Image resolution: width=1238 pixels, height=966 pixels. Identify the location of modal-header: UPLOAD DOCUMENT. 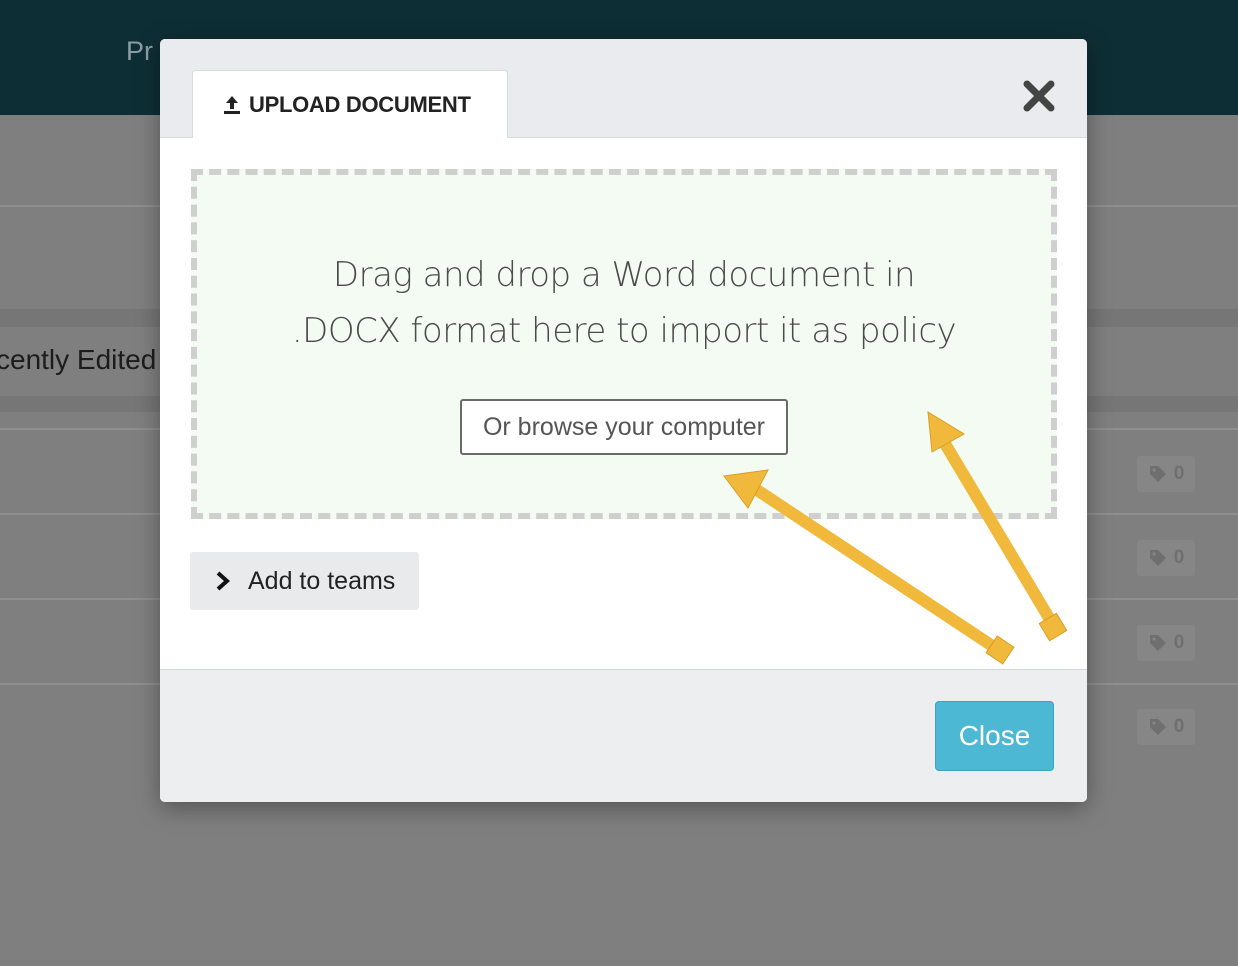
(623, 88).